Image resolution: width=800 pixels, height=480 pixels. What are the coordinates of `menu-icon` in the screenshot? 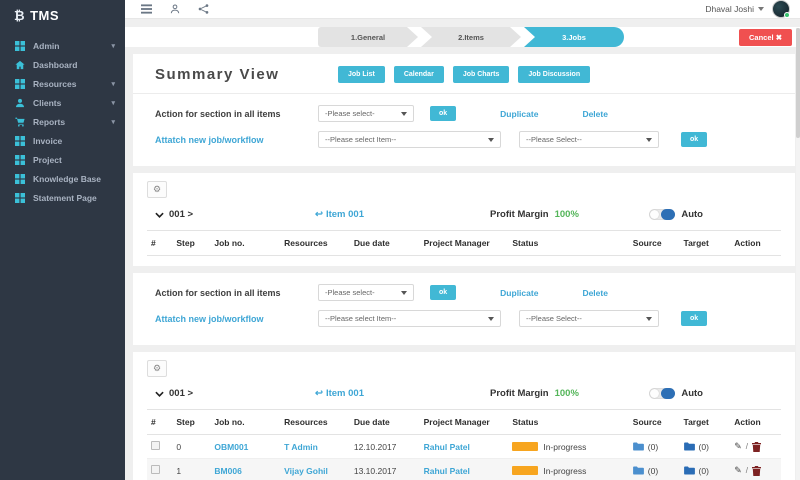 It's located at (146, 9).